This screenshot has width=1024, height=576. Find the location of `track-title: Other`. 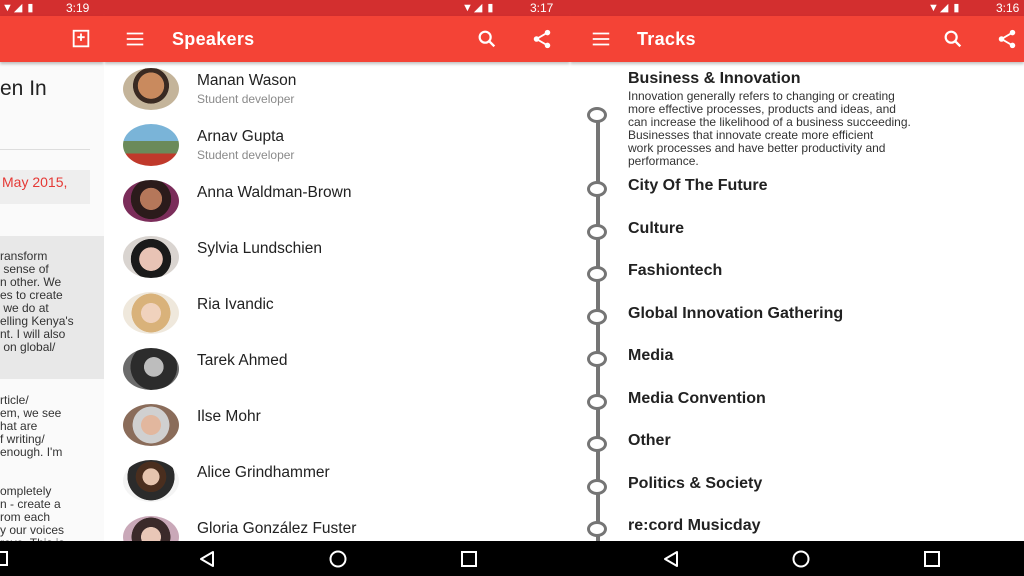

track-title: Other is located at coordinates (649, 441).